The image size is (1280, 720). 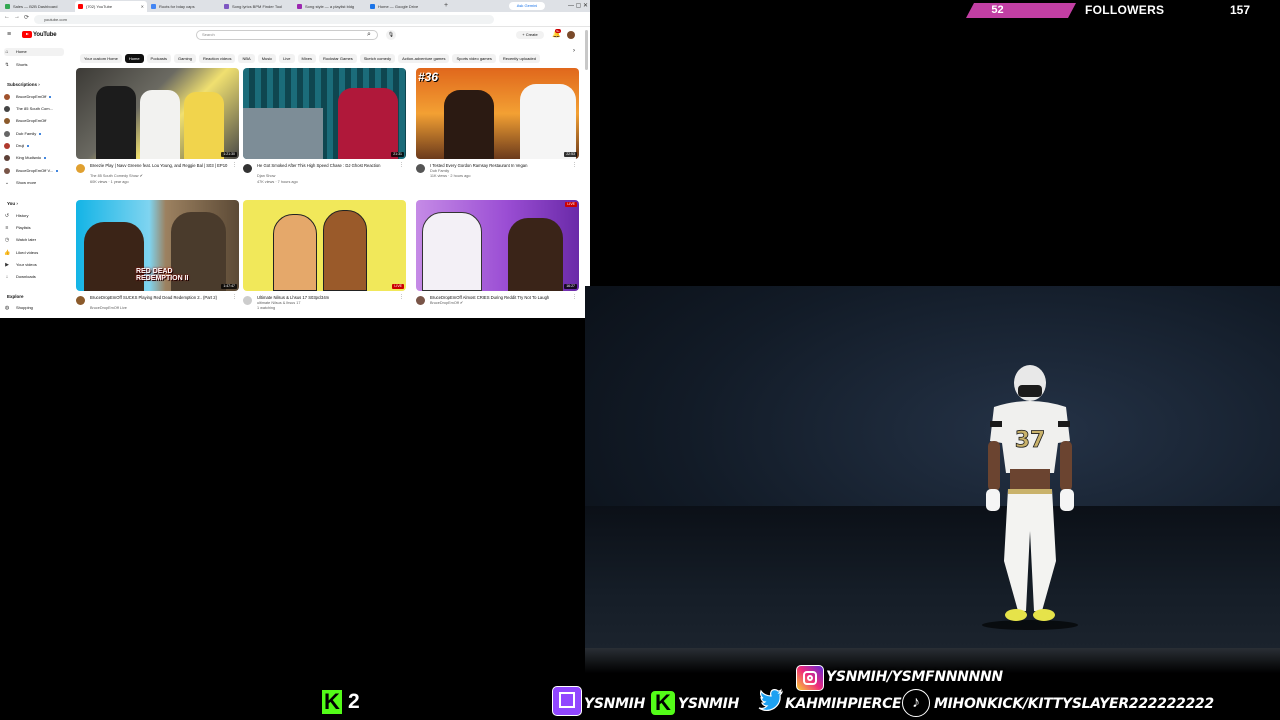 What do you see at coordinates (403, 6) in the screenshot?
I see `browser-tab: Home — Google Drive` at bounding box center [403, 6].